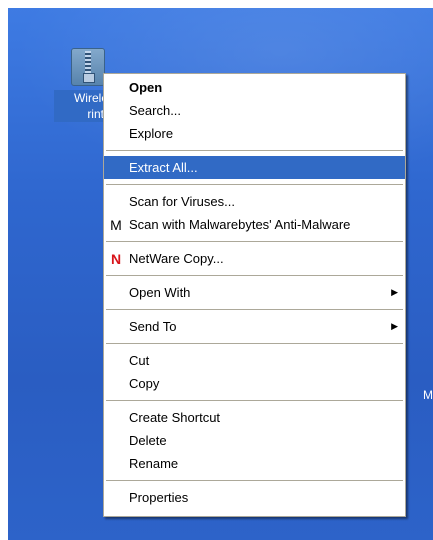  I want to click on netware-icon: N, so click(116, 259).